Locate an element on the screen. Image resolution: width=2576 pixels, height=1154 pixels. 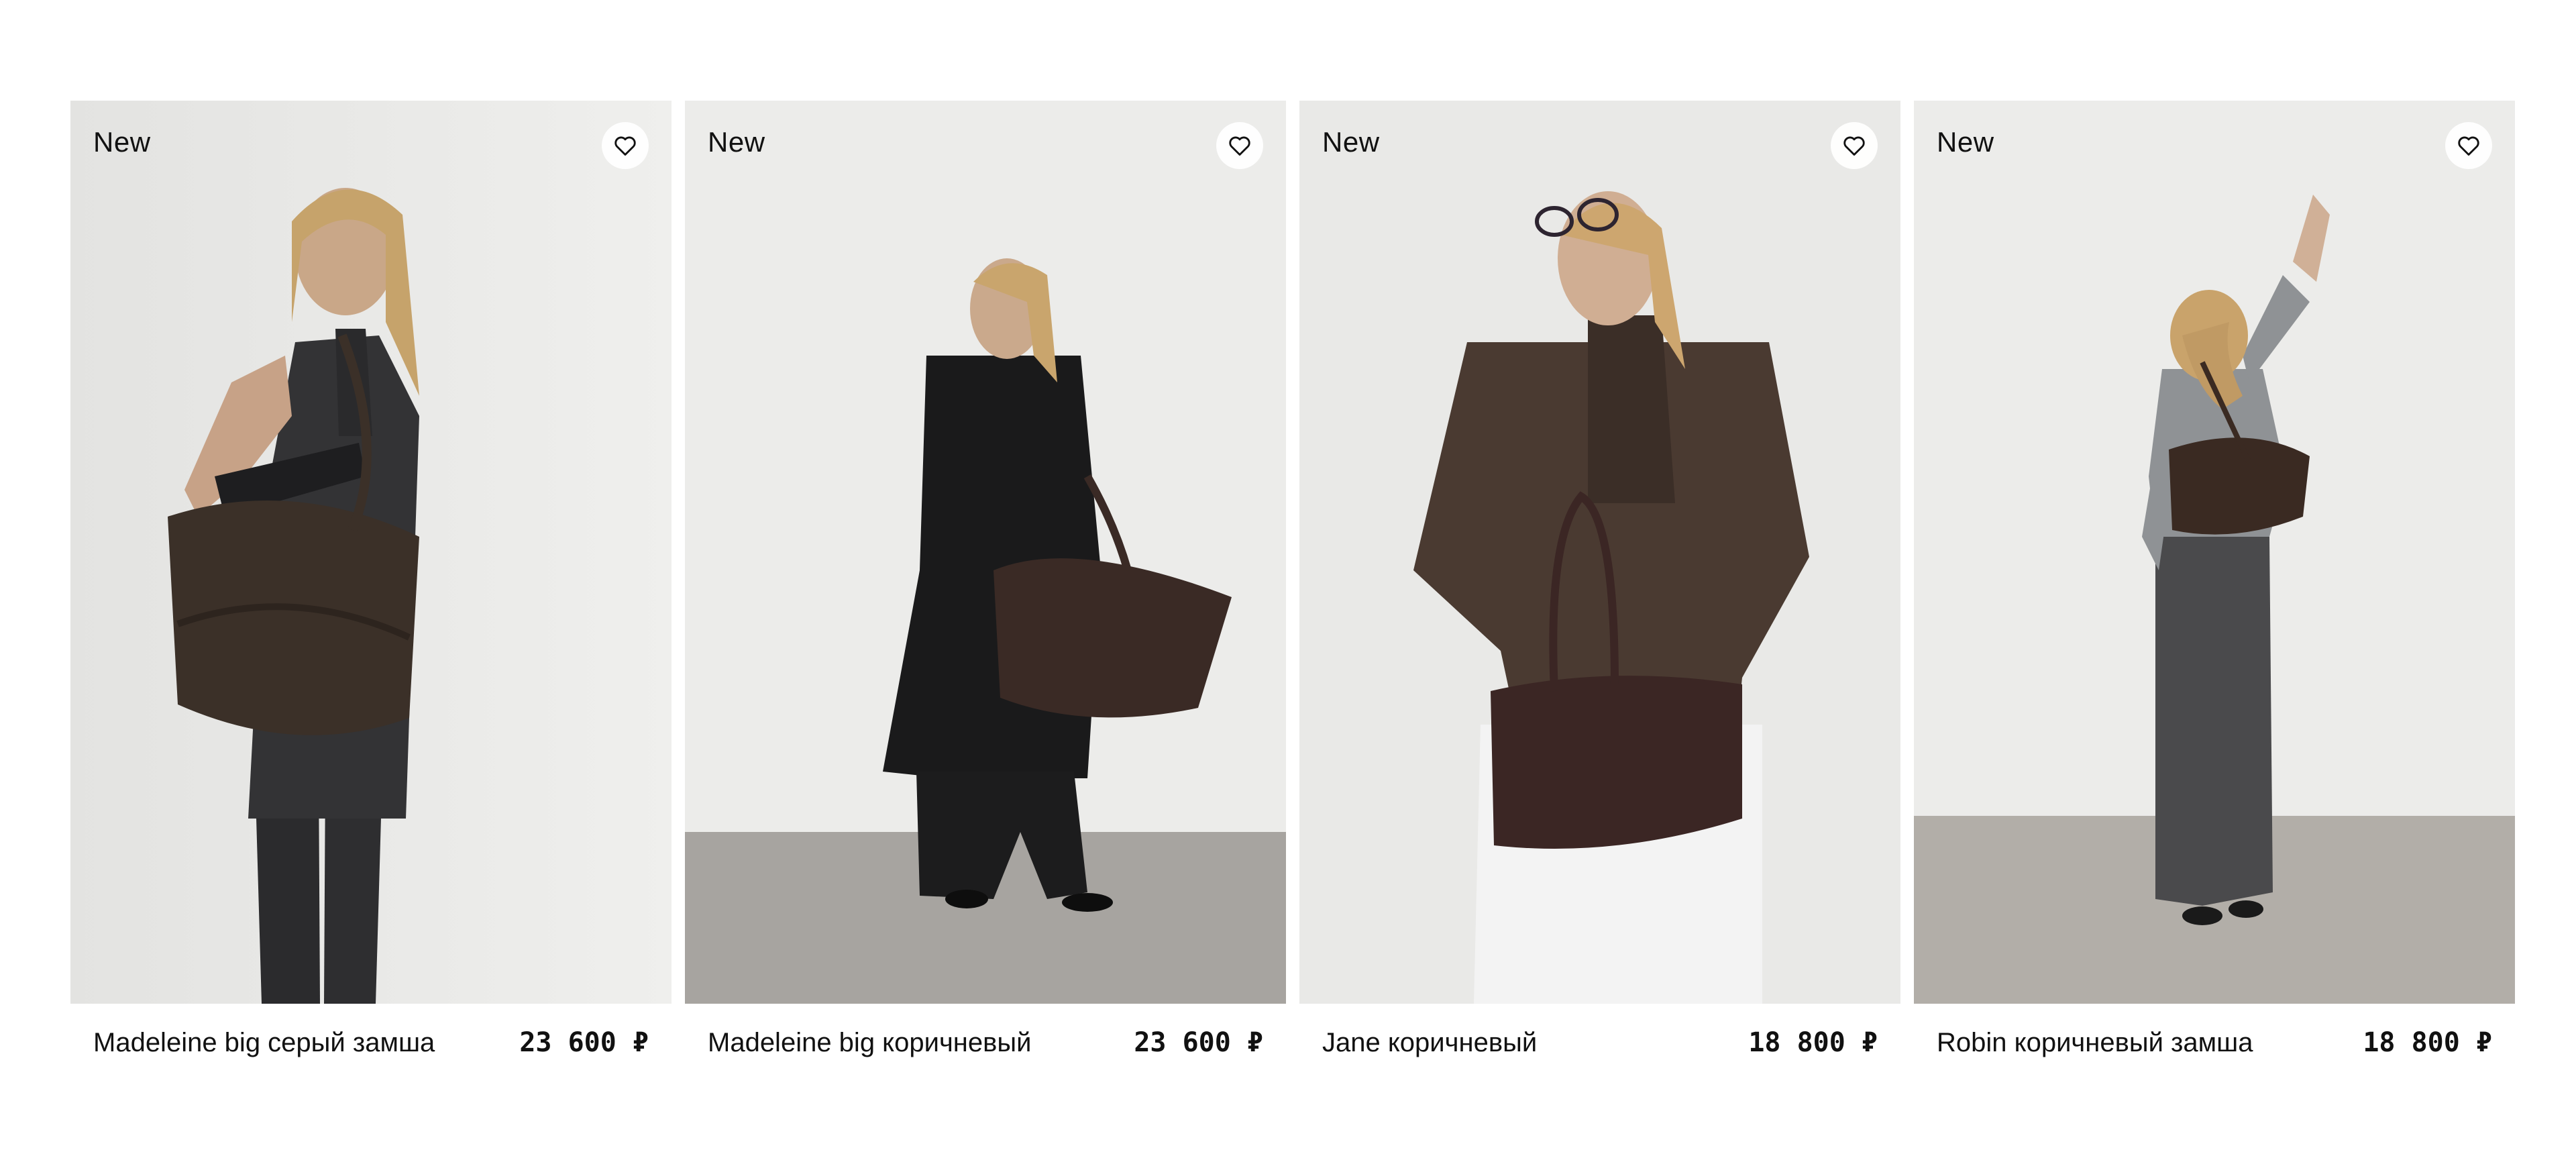
product-meta: Jane коричневый 18 800 ₽ is located at coordinates (1599, 1042).